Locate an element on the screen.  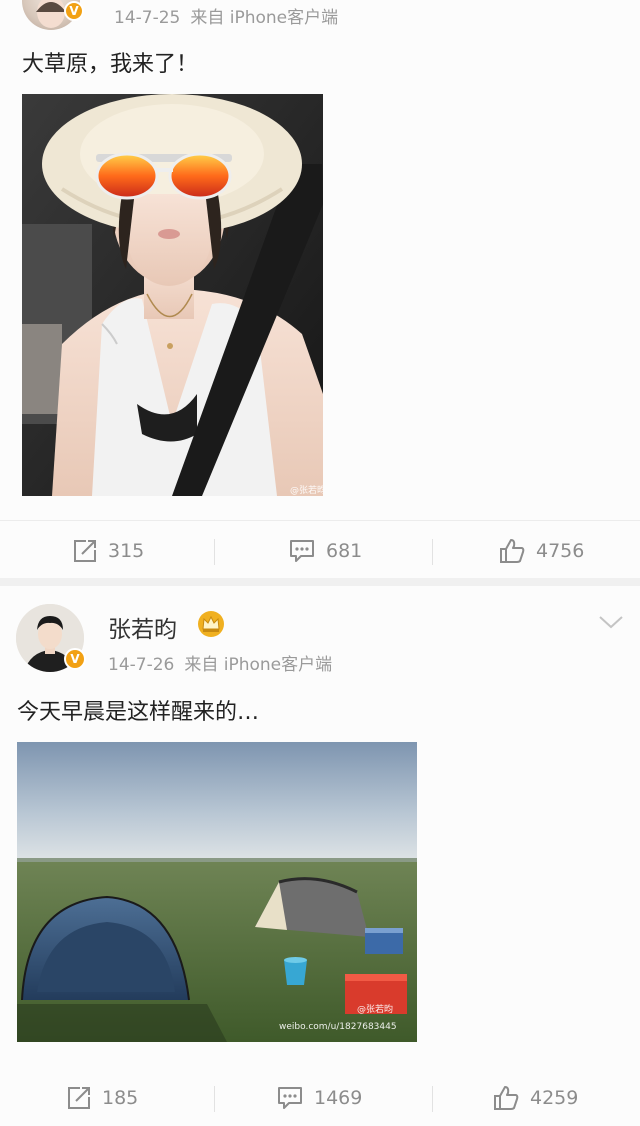
like-button: 4756 is located at coordinates (541, 551).